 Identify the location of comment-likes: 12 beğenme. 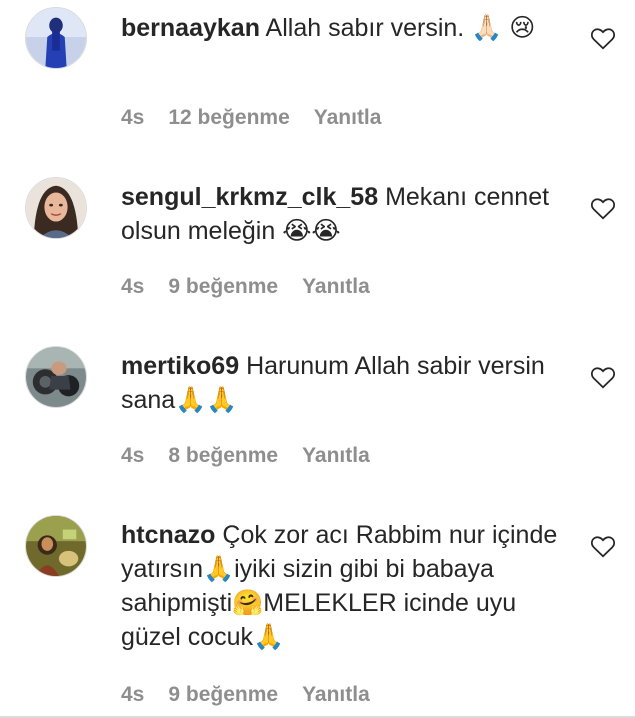
(228, 118).